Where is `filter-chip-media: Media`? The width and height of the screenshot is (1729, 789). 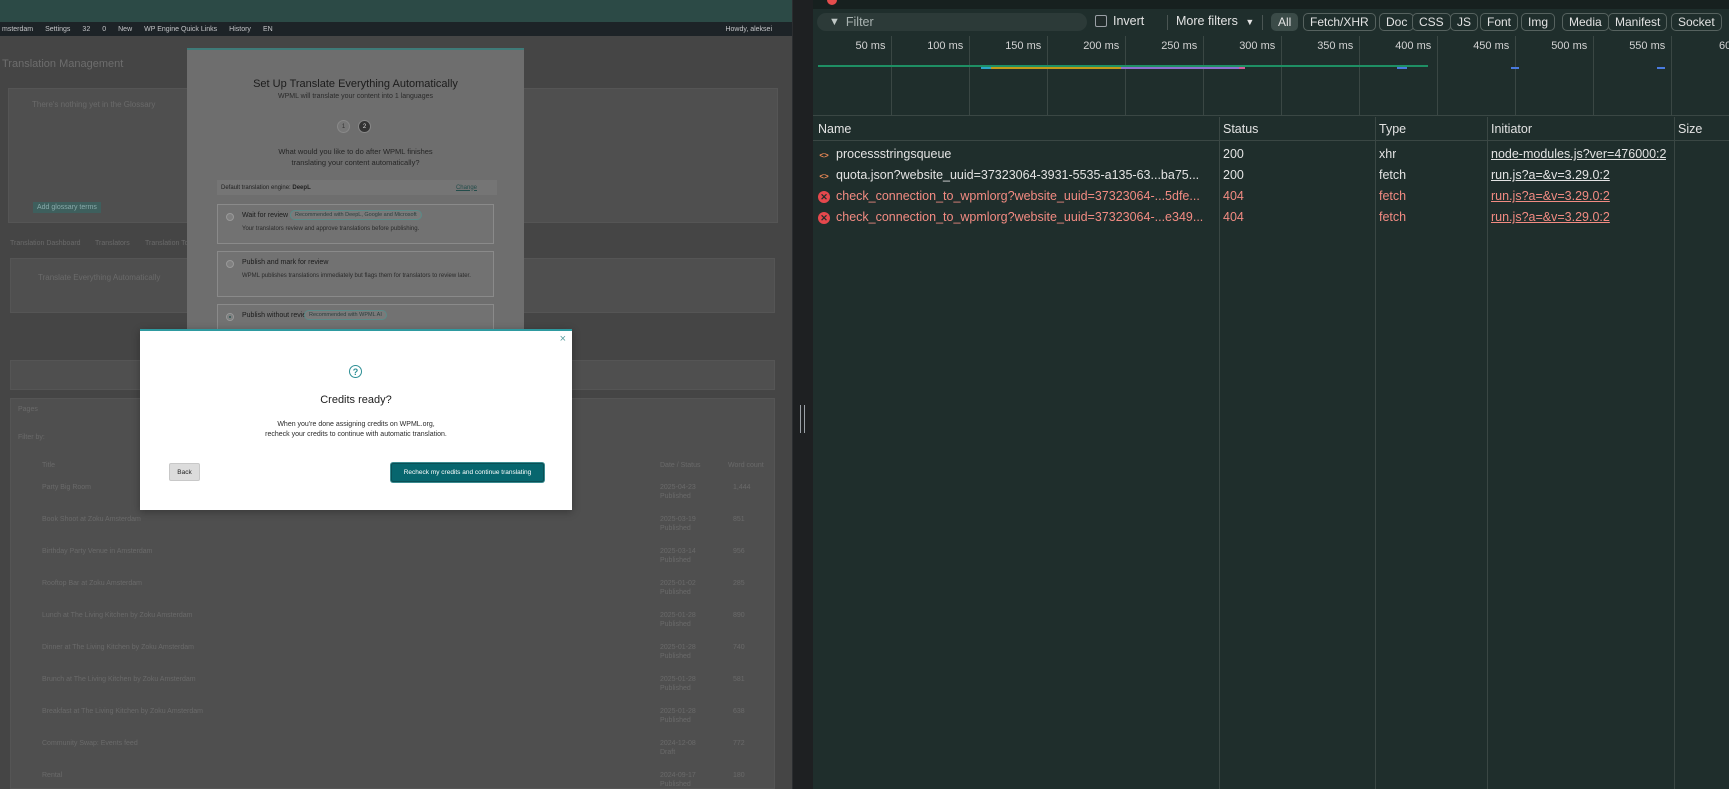
filter-chip-media: Media is located at coordinates (1585, 22).